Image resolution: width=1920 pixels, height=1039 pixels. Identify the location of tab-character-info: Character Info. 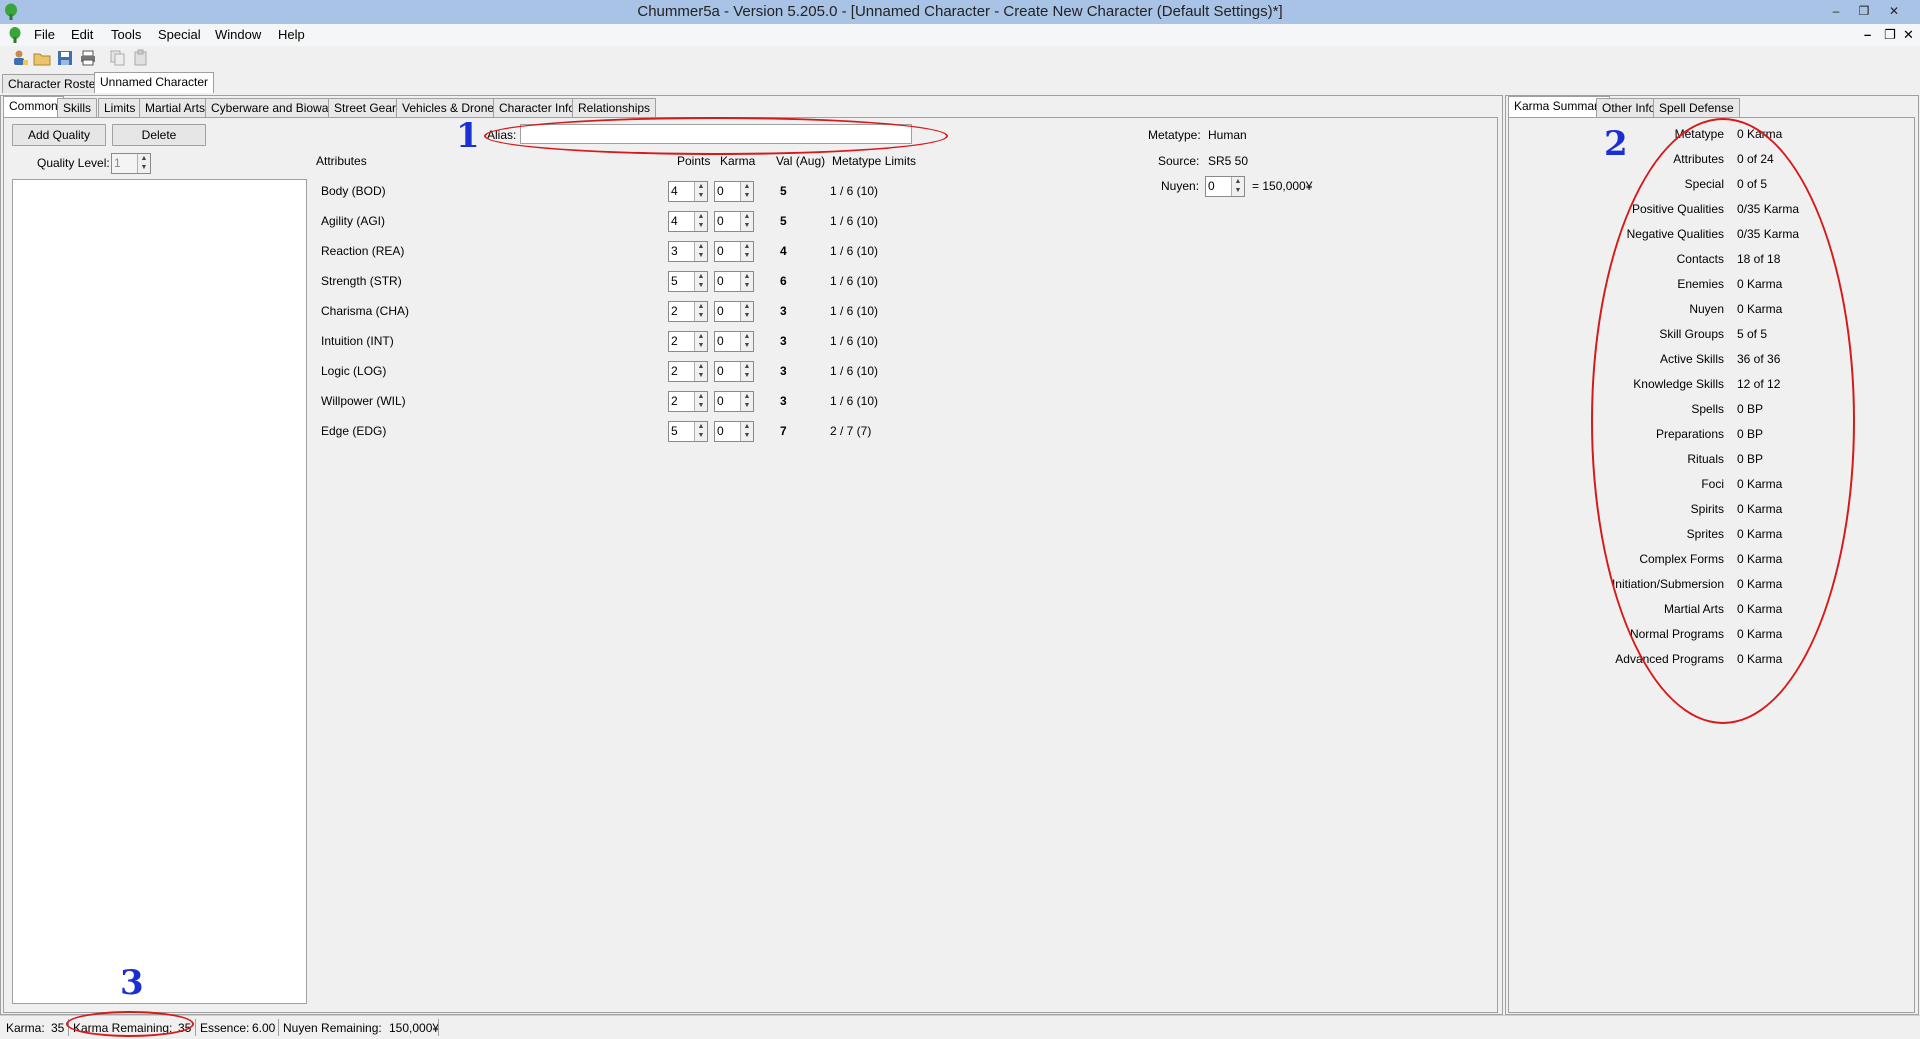
(537, 107).